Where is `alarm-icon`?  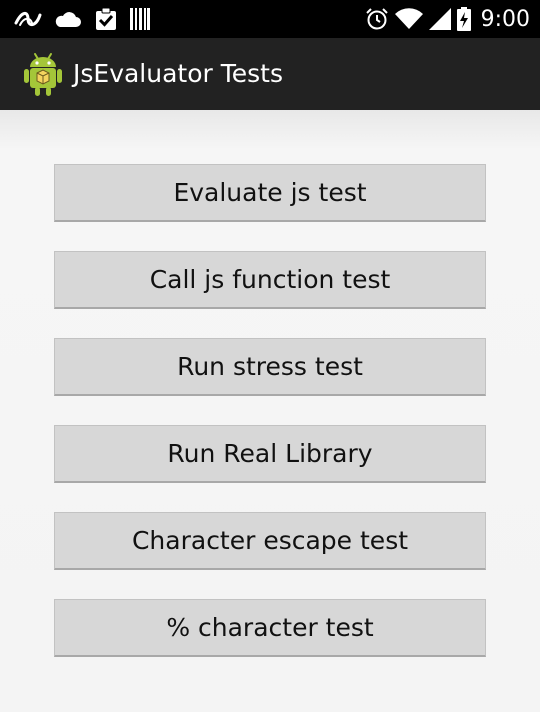
alarm-icon is located at coordinates (377, 19).